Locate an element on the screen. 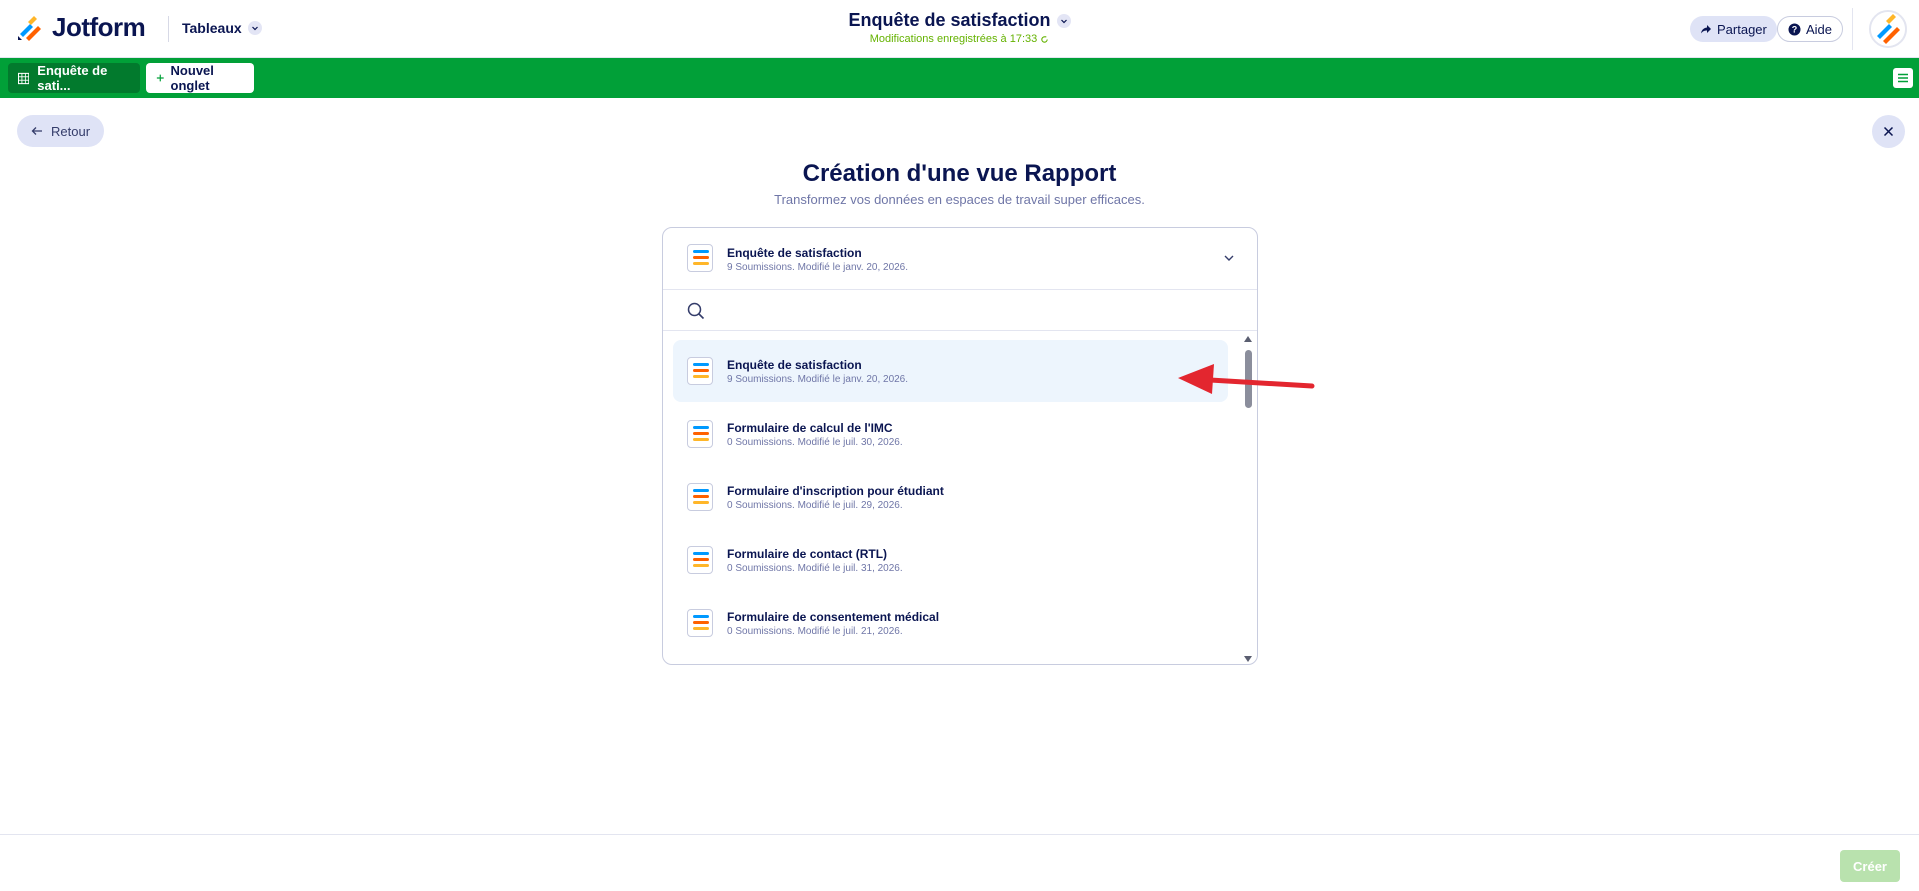 This screenshot has width=1919, height=891. help-button: ? Aide is located at coordinates (1810, 29).